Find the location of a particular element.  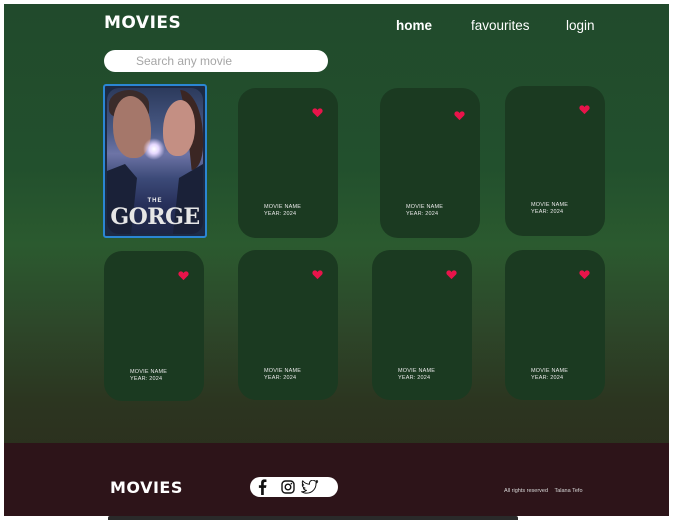

social-links is located at coordinates (294, 487).